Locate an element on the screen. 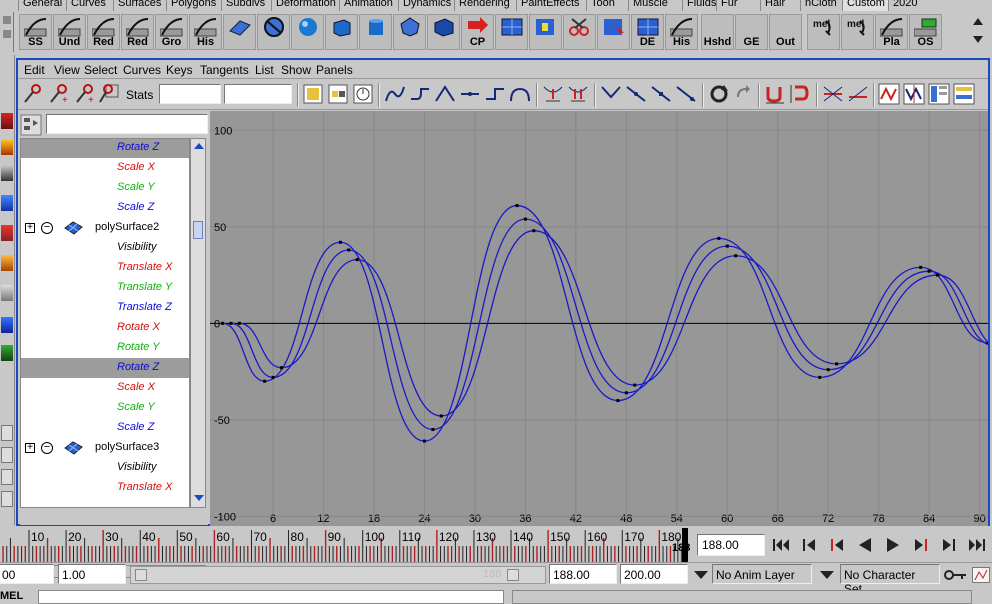 Image resolution: width=992 pixels, height=604 pixels. load-selected-icon is located at coordinates (743, 94).